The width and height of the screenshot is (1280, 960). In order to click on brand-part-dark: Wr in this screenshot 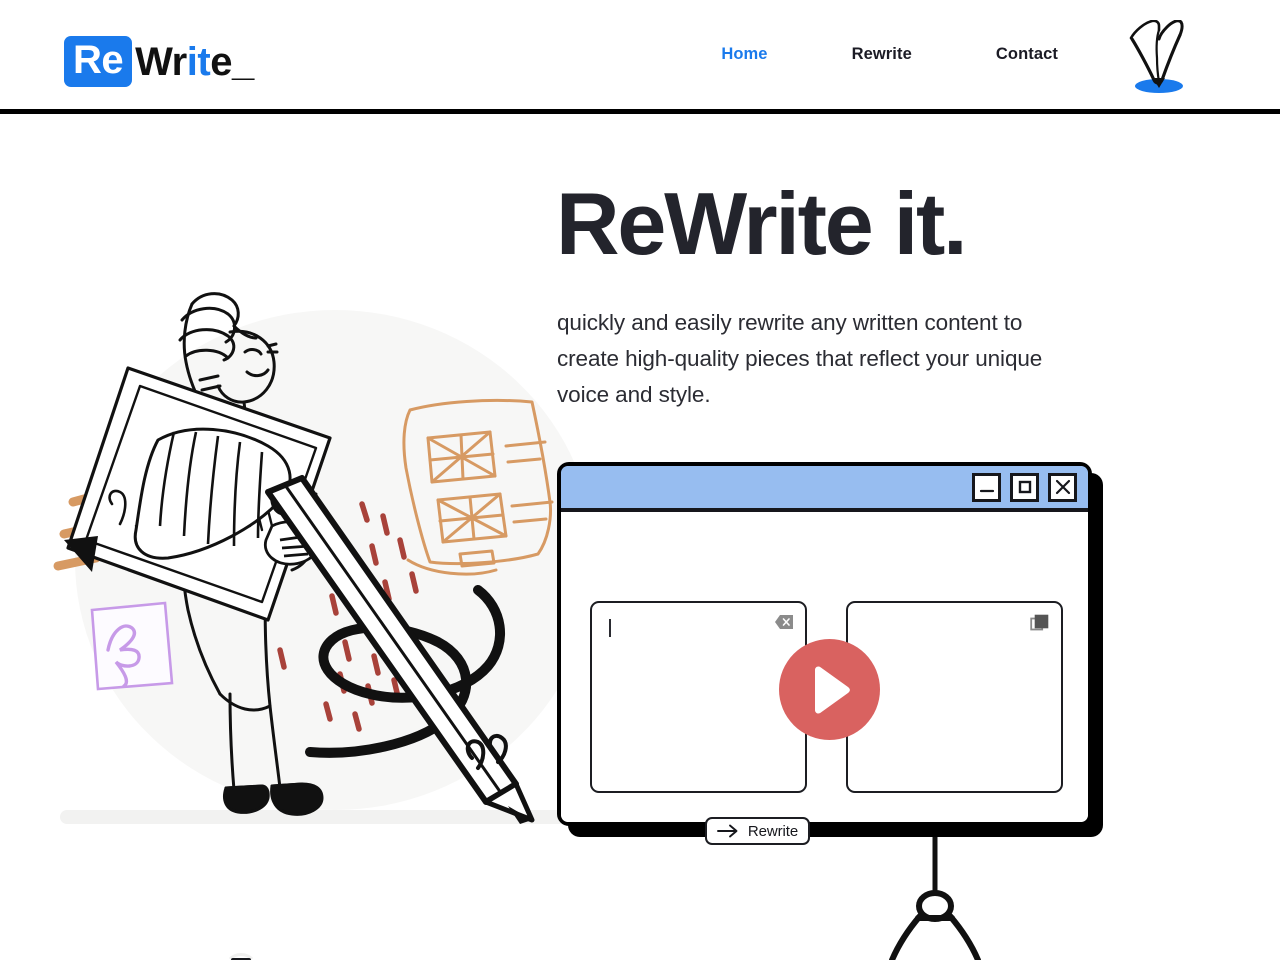, I will do `click(161, 61)`.